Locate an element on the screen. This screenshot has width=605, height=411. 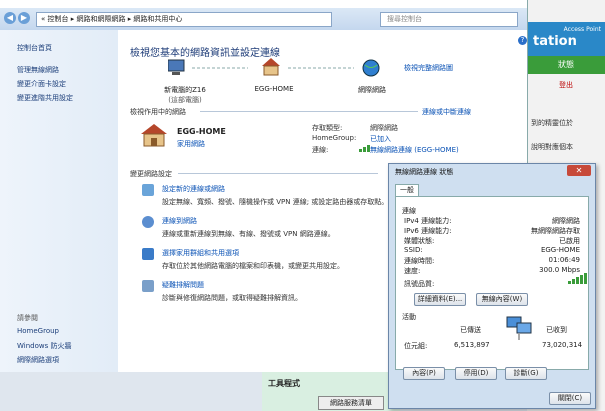
web-logout-link: 登出 is located at coordinates (566, 85).